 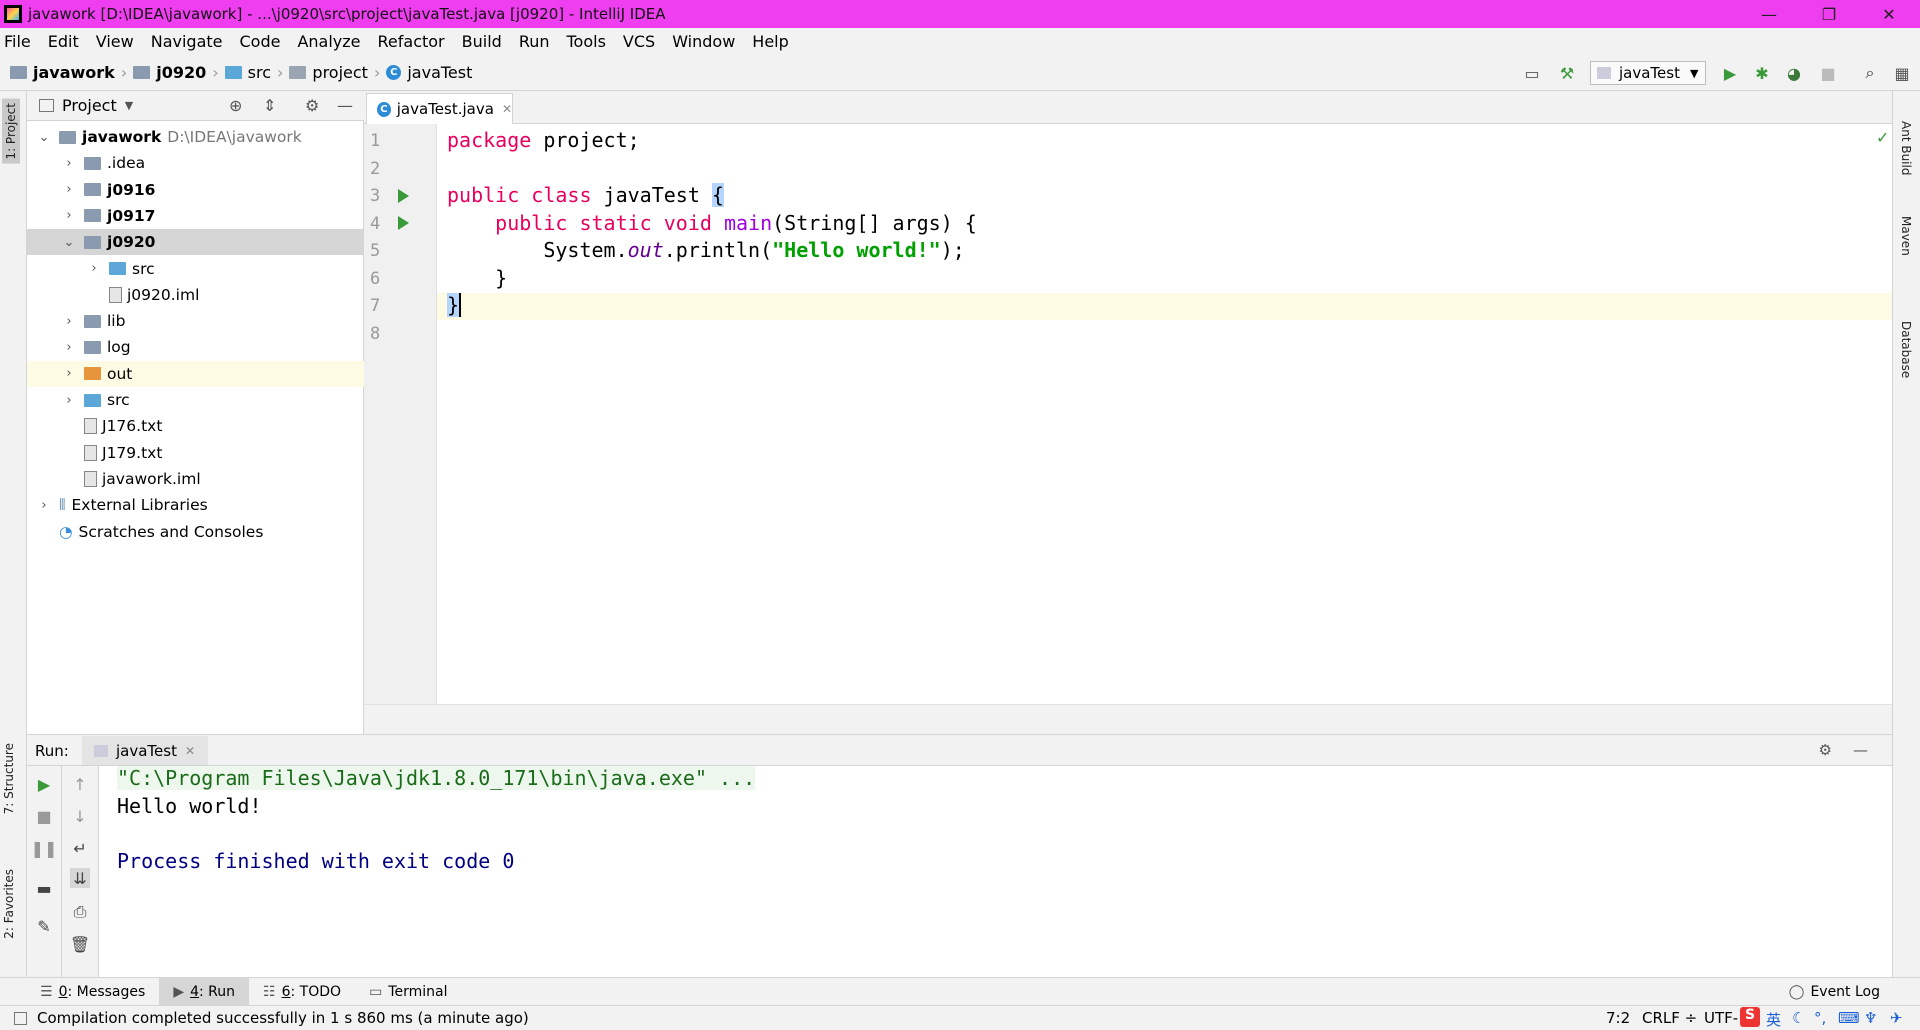 I want to click on menu-edit: Edit, so click(x=63, y=41).